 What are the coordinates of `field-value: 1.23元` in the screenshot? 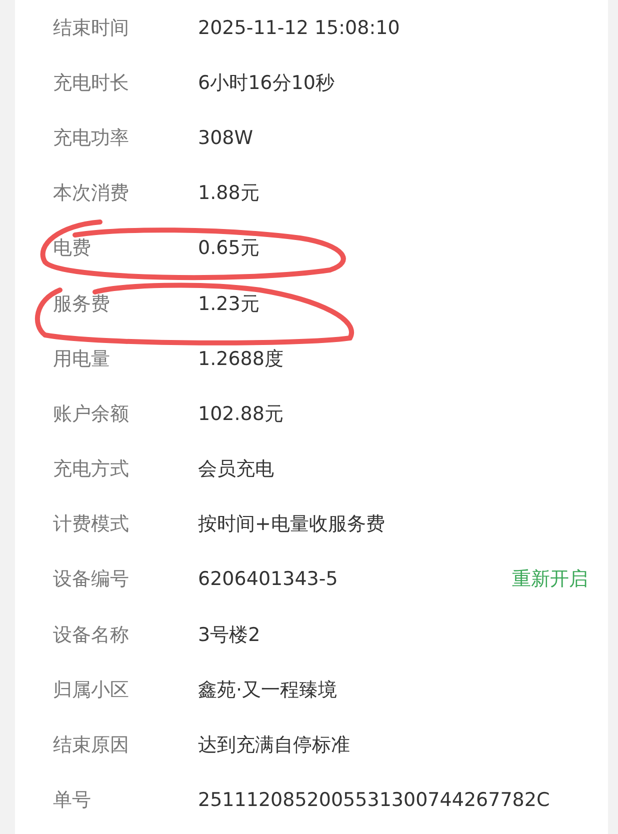 It's located at (229, 304).